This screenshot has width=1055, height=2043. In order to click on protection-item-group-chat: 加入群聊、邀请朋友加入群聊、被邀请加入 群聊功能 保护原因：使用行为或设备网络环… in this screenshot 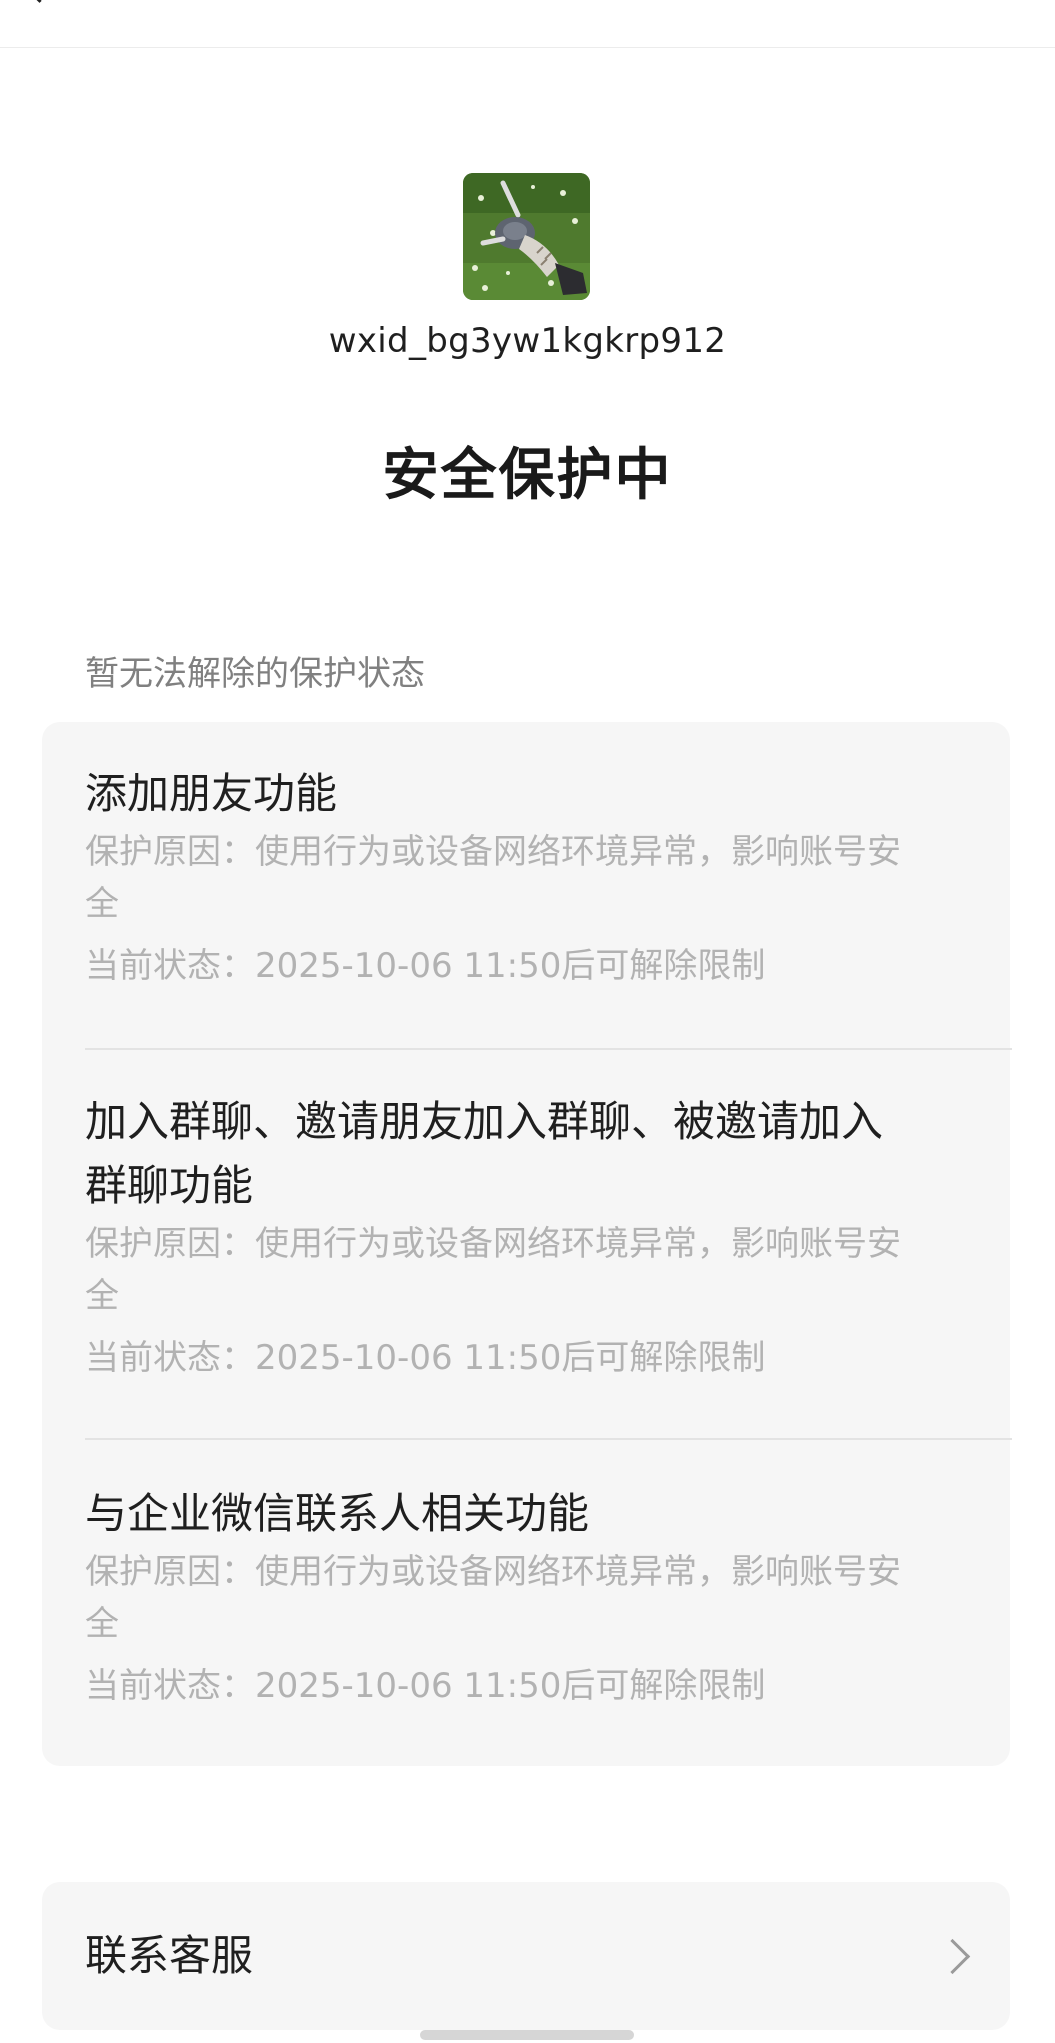, I will do `click(529, 1237)`.